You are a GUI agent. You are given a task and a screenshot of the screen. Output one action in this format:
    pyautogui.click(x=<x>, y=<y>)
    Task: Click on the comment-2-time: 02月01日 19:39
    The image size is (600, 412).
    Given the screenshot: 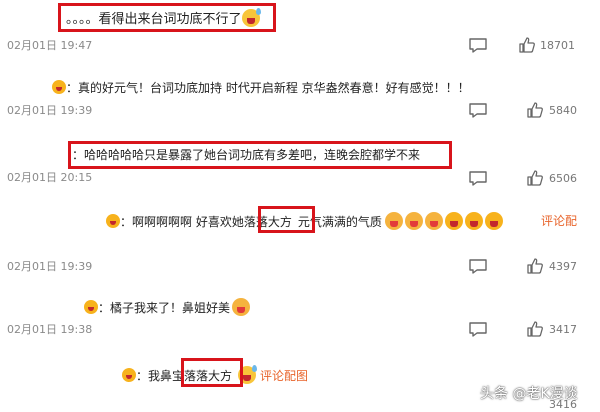 What is the action you would take?
    pyautogui.click(x=50, y=110)
    